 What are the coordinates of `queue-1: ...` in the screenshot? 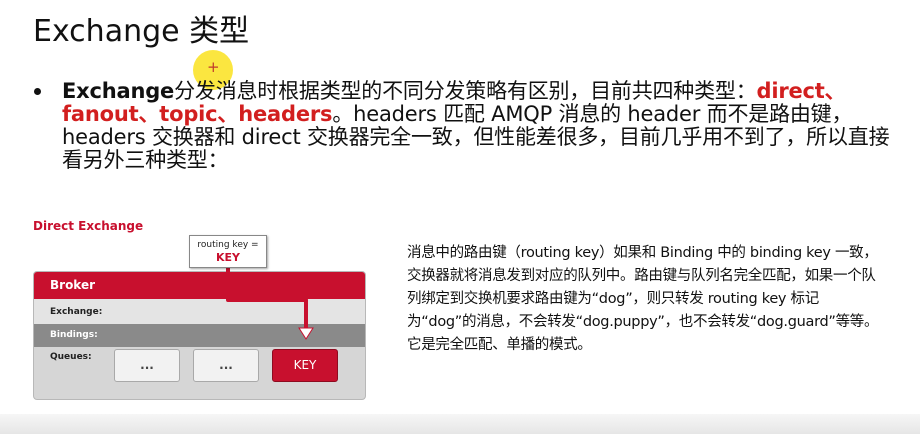 It's located at (147, 365).